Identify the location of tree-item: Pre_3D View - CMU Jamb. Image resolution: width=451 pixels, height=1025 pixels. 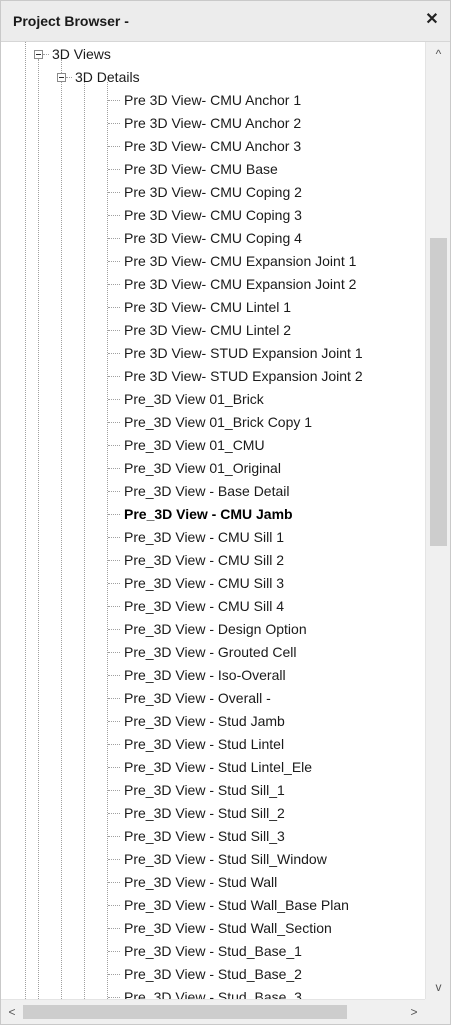
(209, 514).